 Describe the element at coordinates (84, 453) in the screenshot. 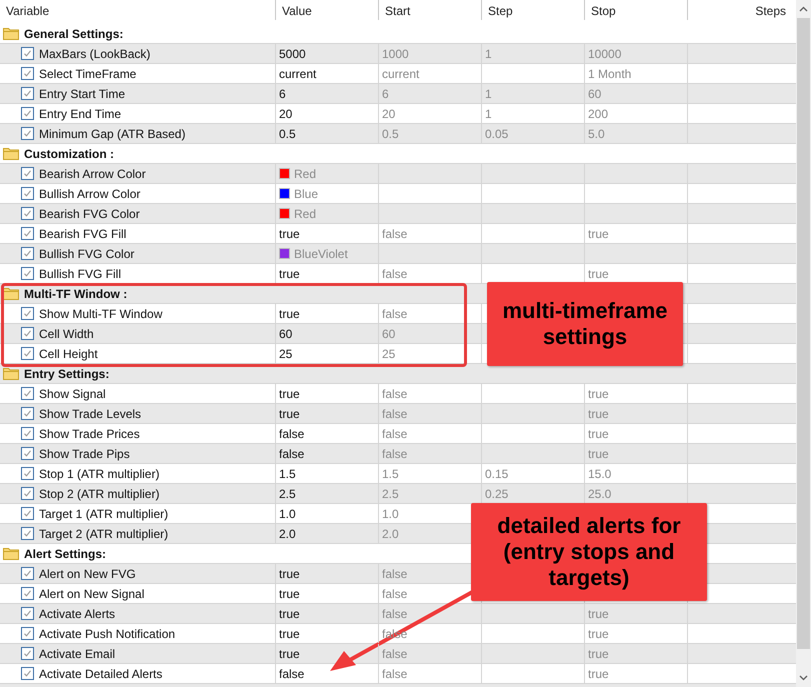

I see `parameter-name: Show Trade Pips` at that location.